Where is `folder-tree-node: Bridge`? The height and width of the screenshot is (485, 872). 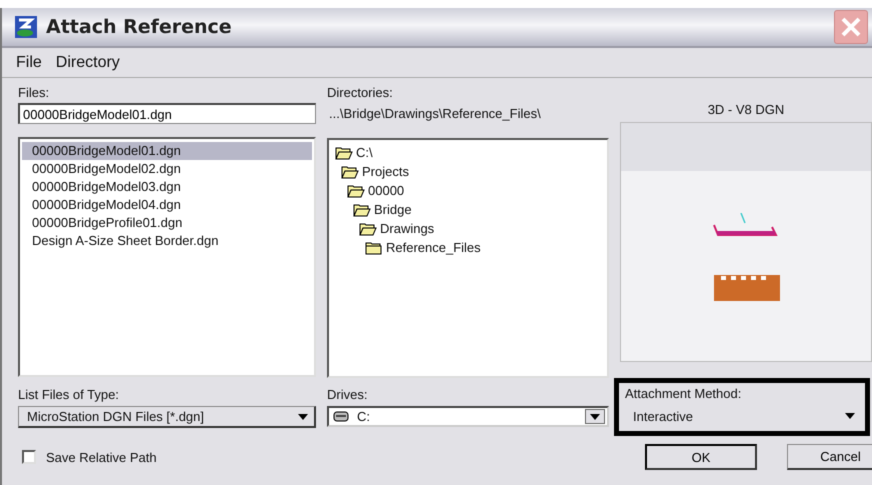 folder-tree-node: Bridge is located at coordinates (479, 209).